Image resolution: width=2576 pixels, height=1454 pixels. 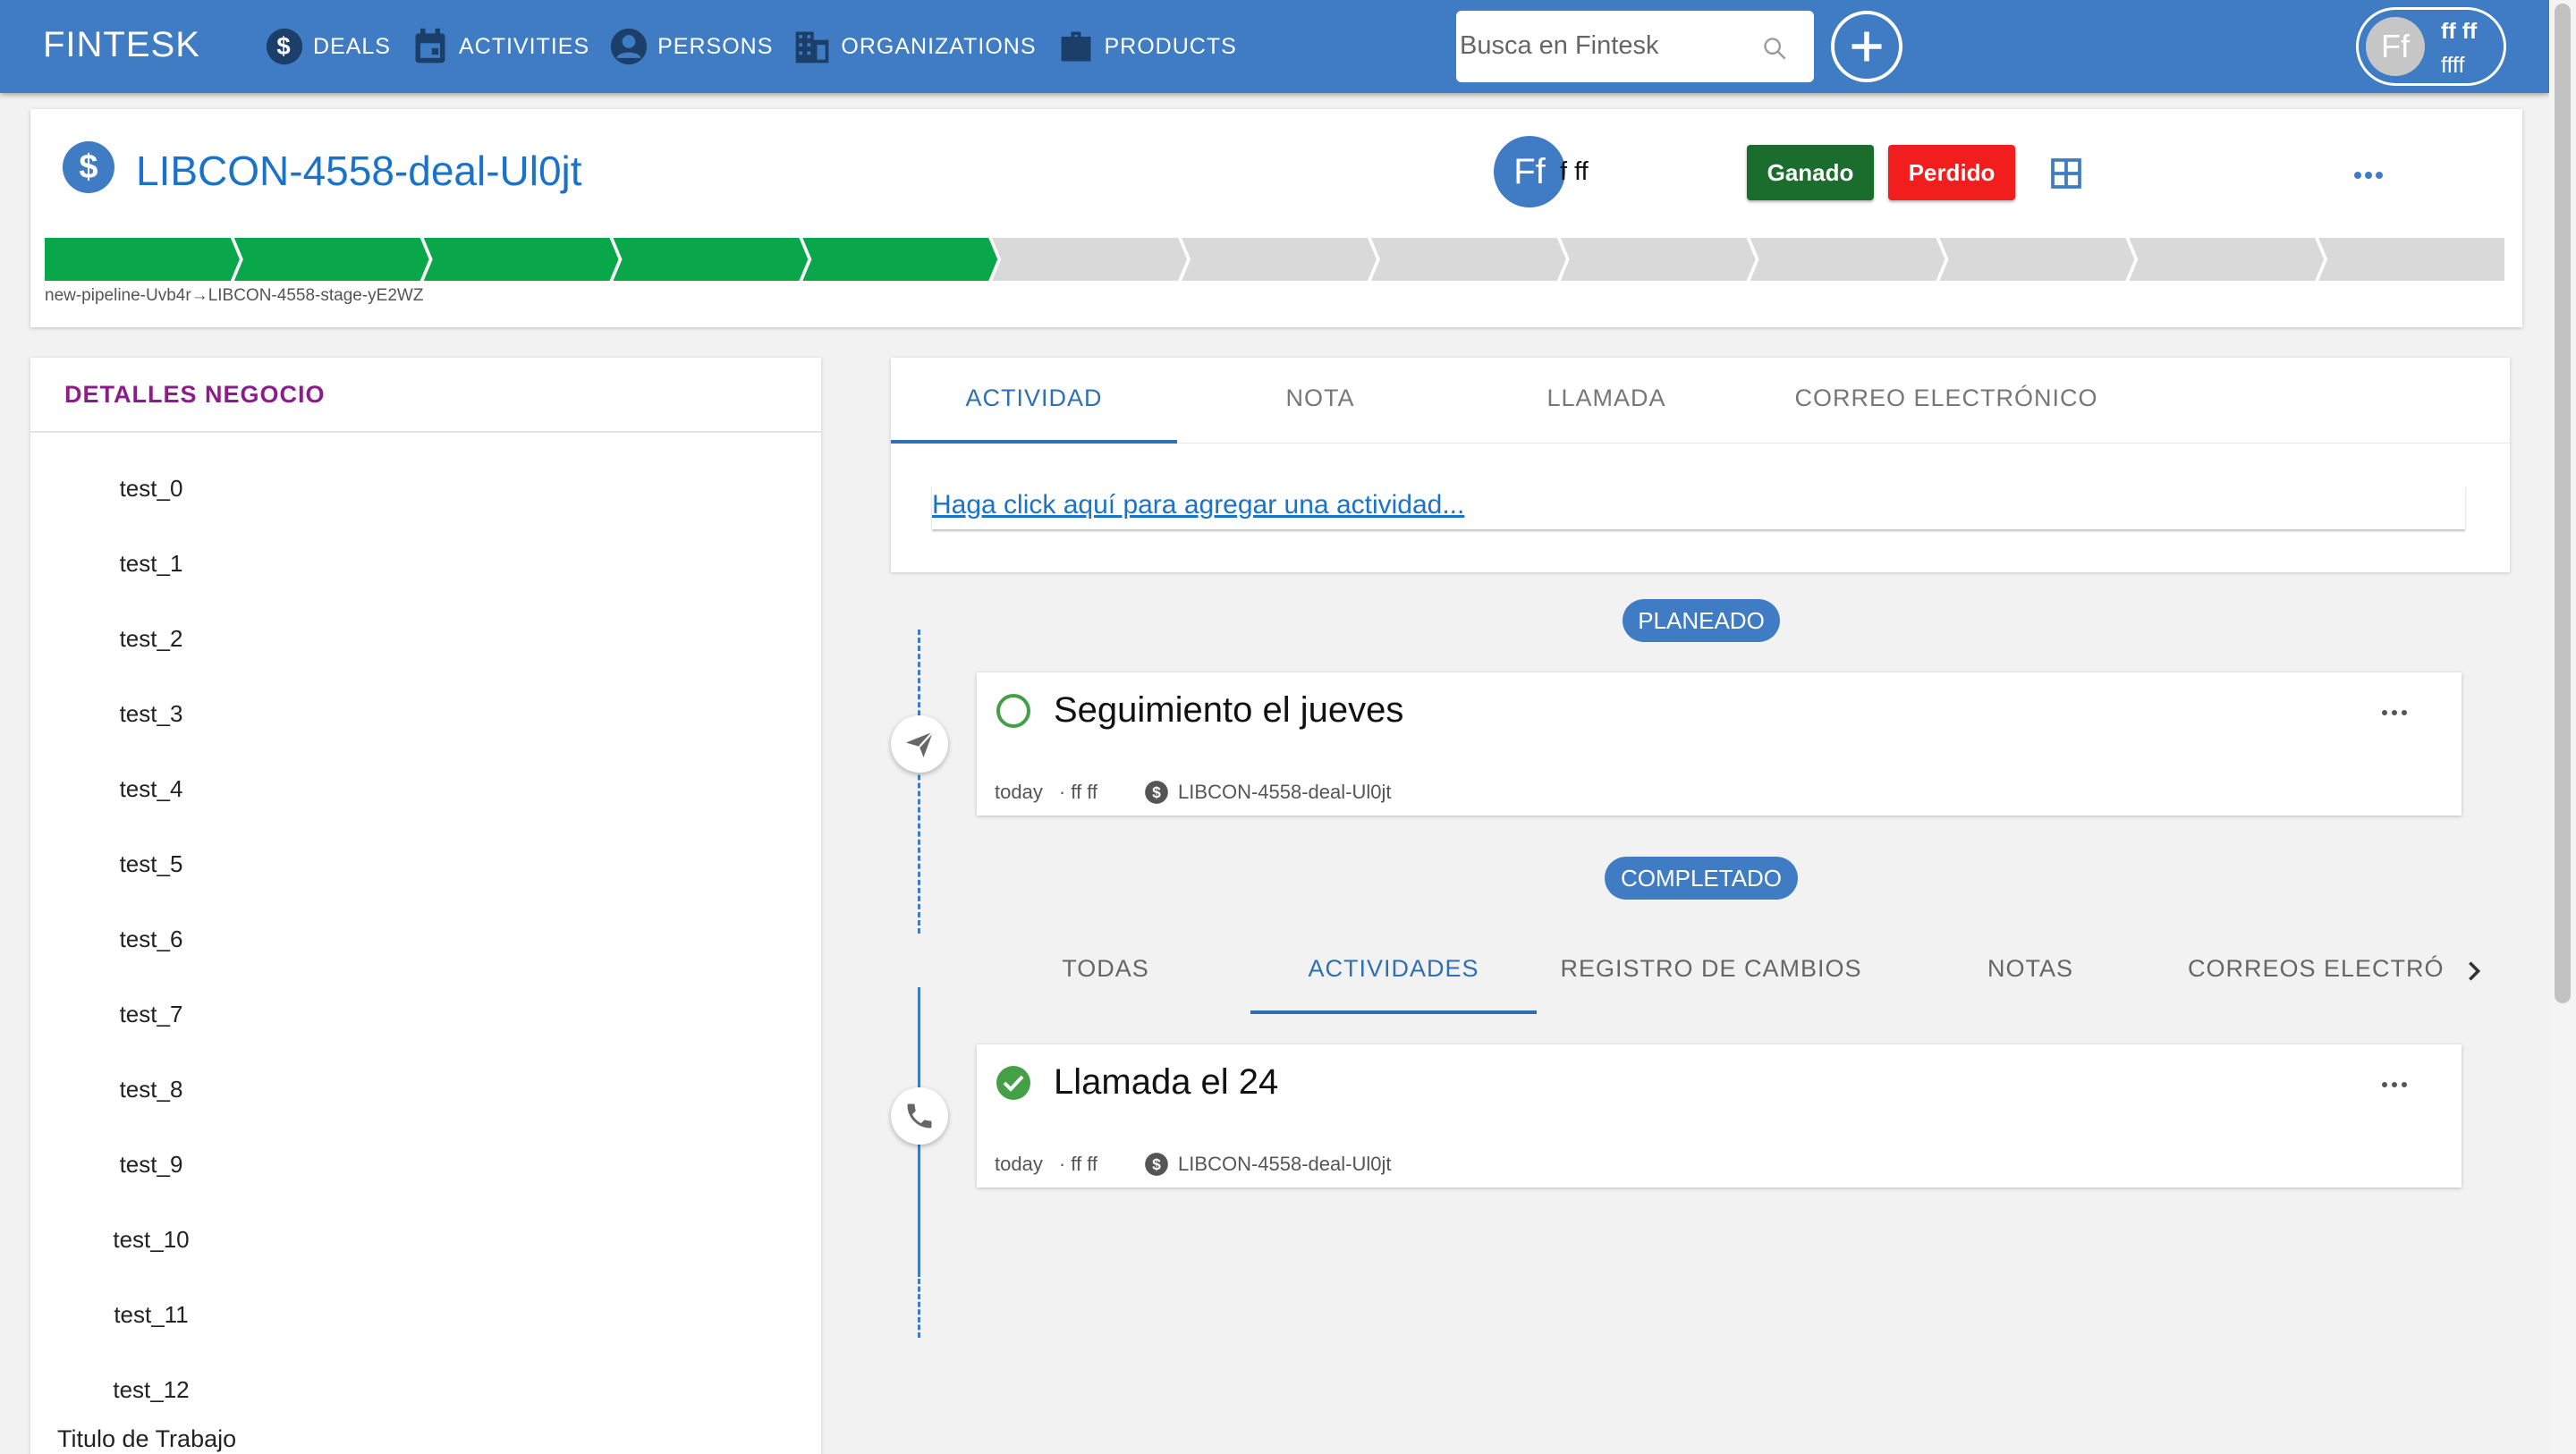 What do you see at coordinates (2459, 31) in the screenshot?
I see `user-name: ff ff` at bounding box center [2459, 31].